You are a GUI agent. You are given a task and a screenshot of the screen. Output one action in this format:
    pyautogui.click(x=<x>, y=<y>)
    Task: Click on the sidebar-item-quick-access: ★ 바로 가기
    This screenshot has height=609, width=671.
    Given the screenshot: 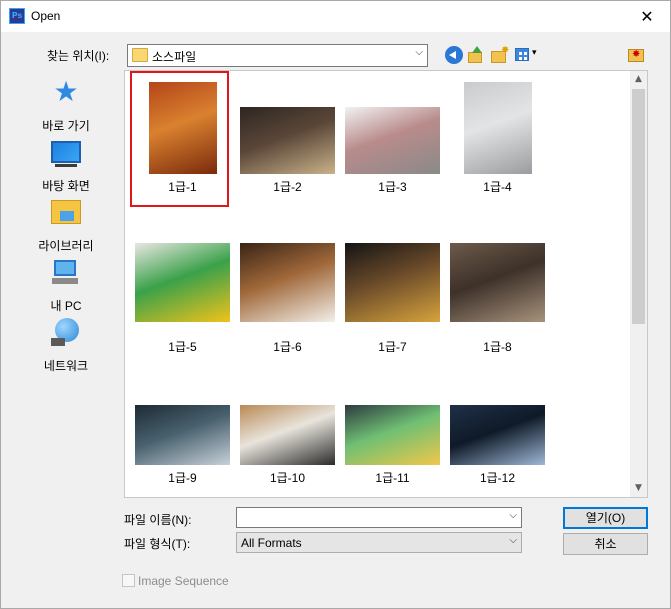 What is the action you would take?
    pyautogui.click(x=66, y=106)
    